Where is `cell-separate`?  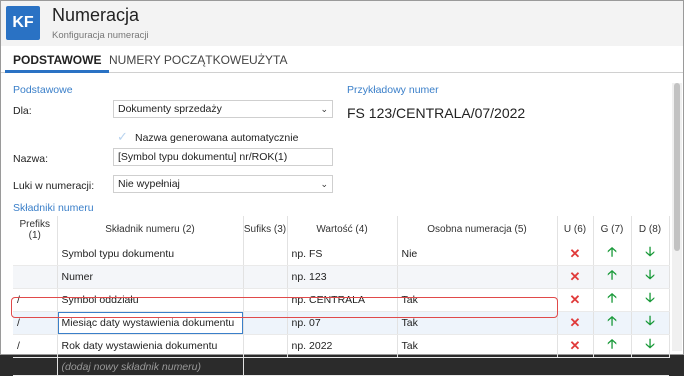 cell-separate is located at coordinates (477, 277).